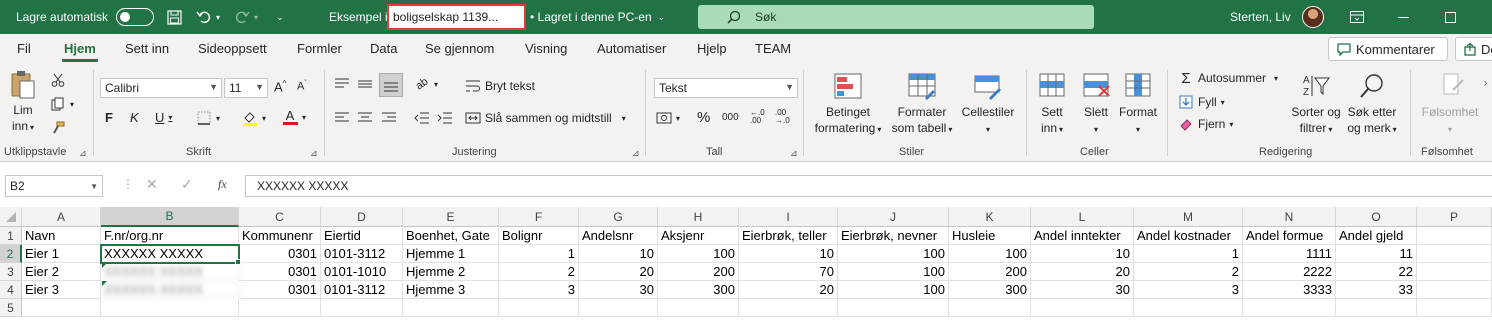  Describe the element at coordinates (280, 236) in the screenshot. I see `cell-c1: Kommunenr` at that location.